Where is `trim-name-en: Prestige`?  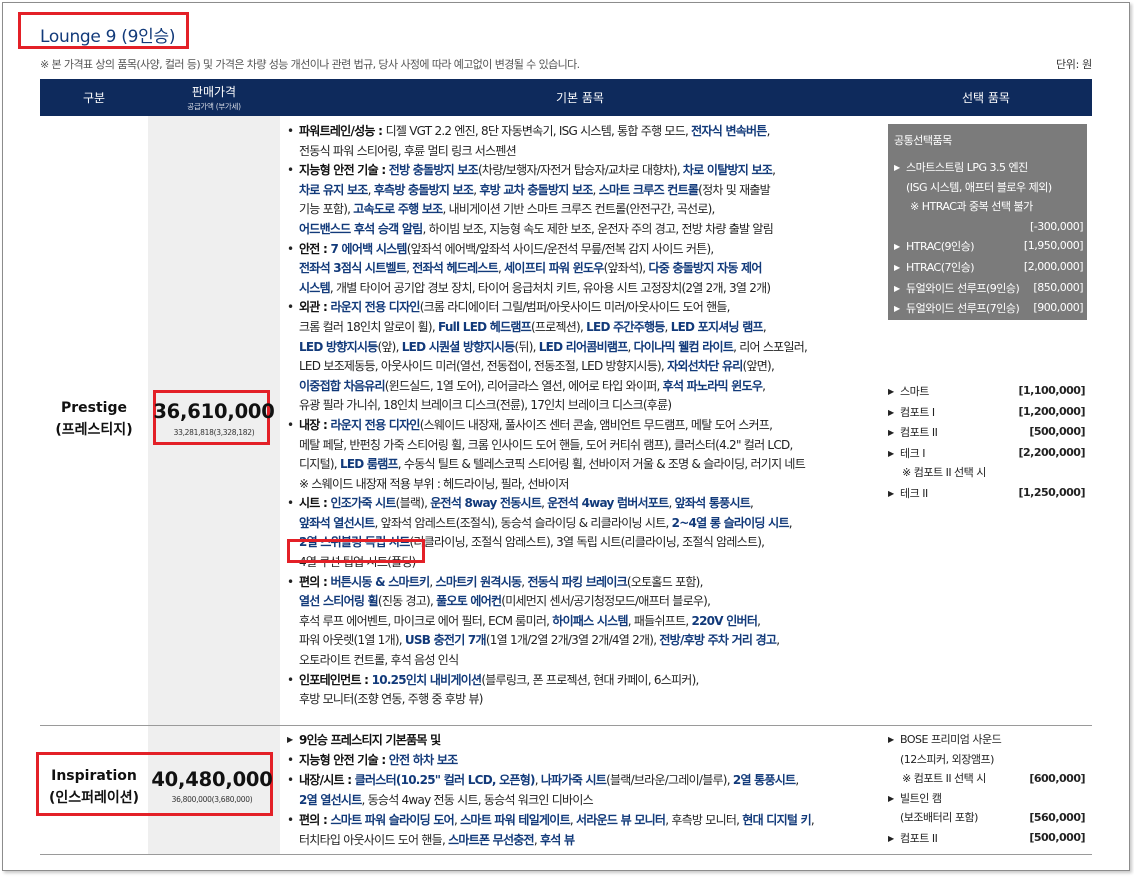 trim-name-en: Prestige is located at coordinates (93, 408).